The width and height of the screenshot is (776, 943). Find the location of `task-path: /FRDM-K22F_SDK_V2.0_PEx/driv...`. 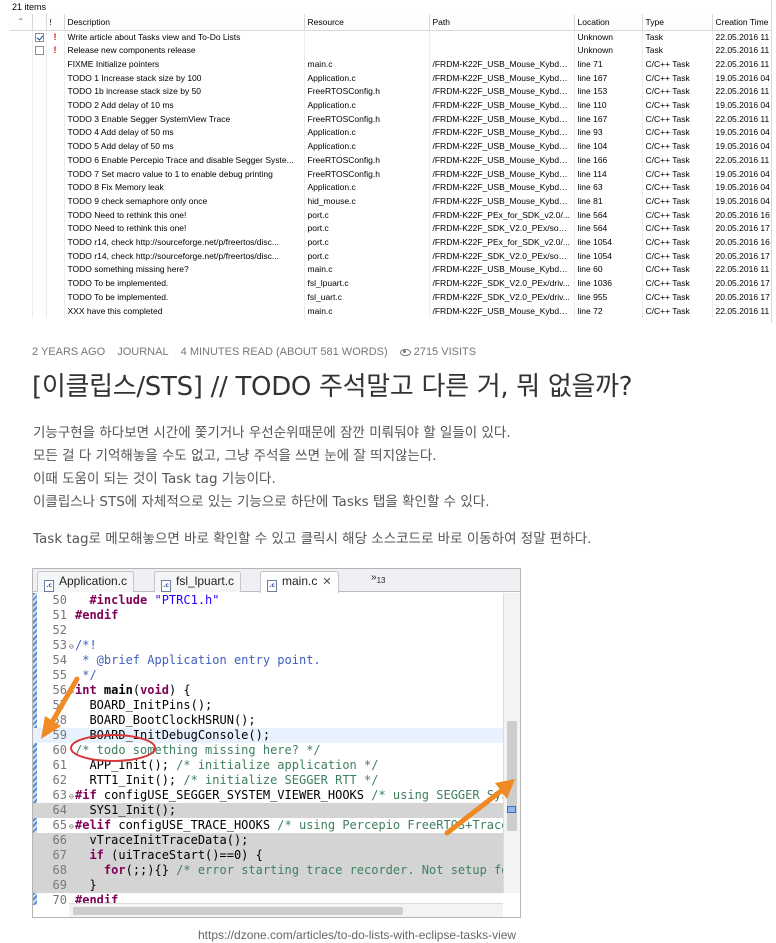

task-path: /FRDM-K22F_SDK_V2.0_PEx/driv... is located at coordinates (502, 297).